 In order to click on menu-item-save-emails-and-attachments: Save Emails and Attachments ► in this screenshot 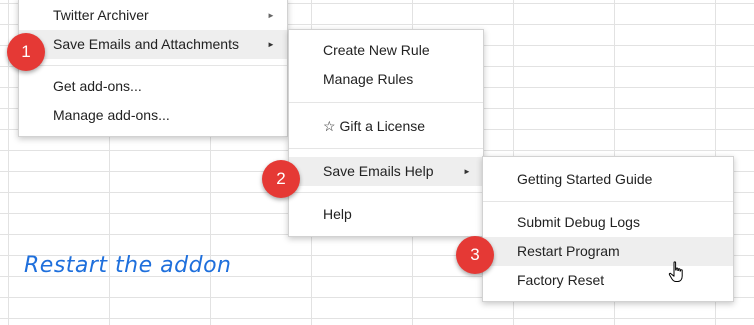, I will do `click(153, 44)`.